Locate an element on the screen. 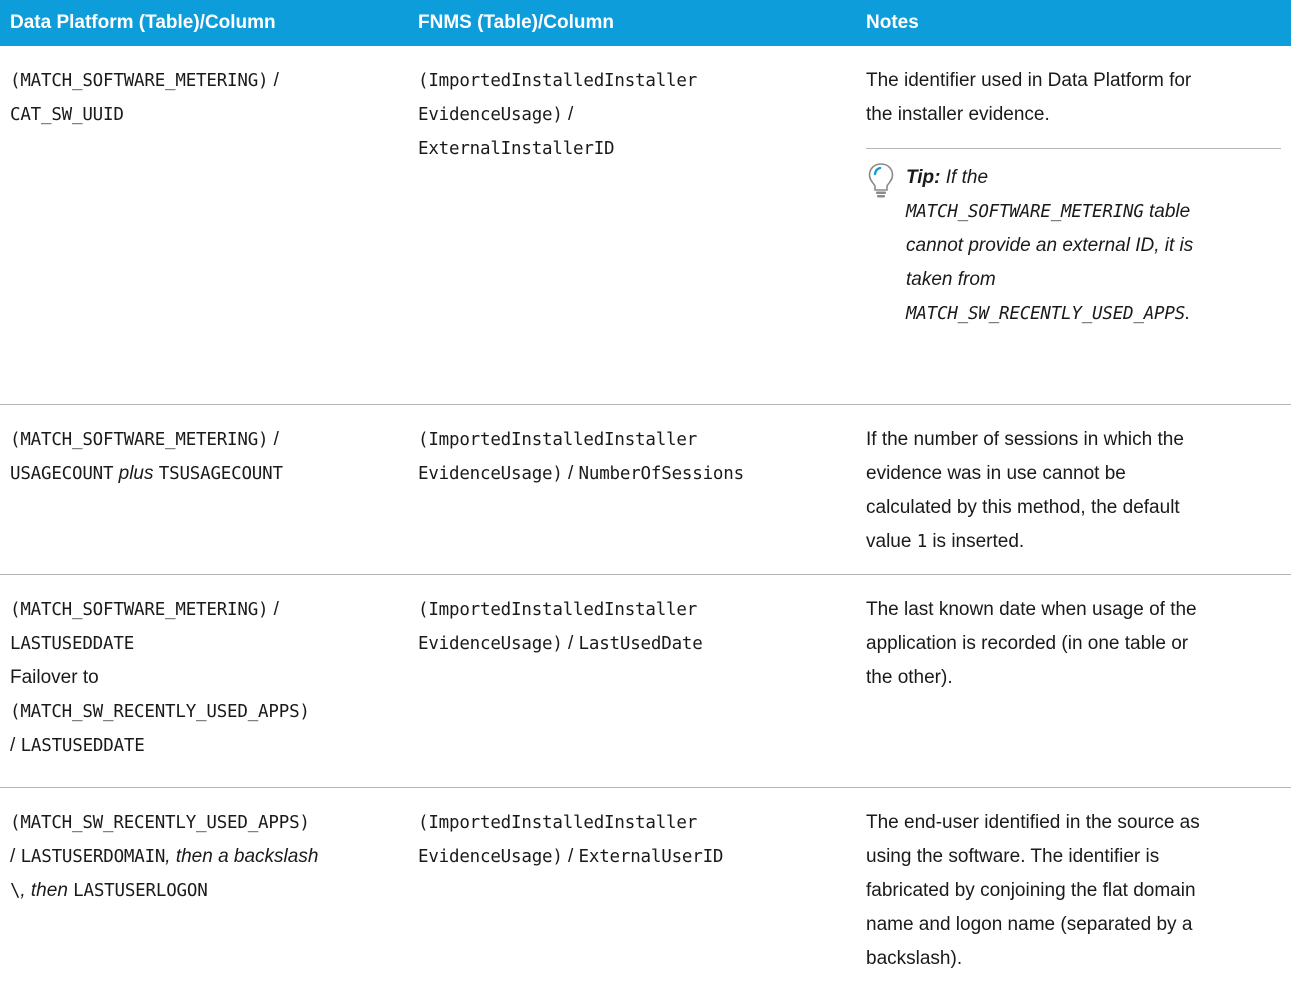  header-fnms: FNMS (Table)/Column is located at coordinates (632, 23).